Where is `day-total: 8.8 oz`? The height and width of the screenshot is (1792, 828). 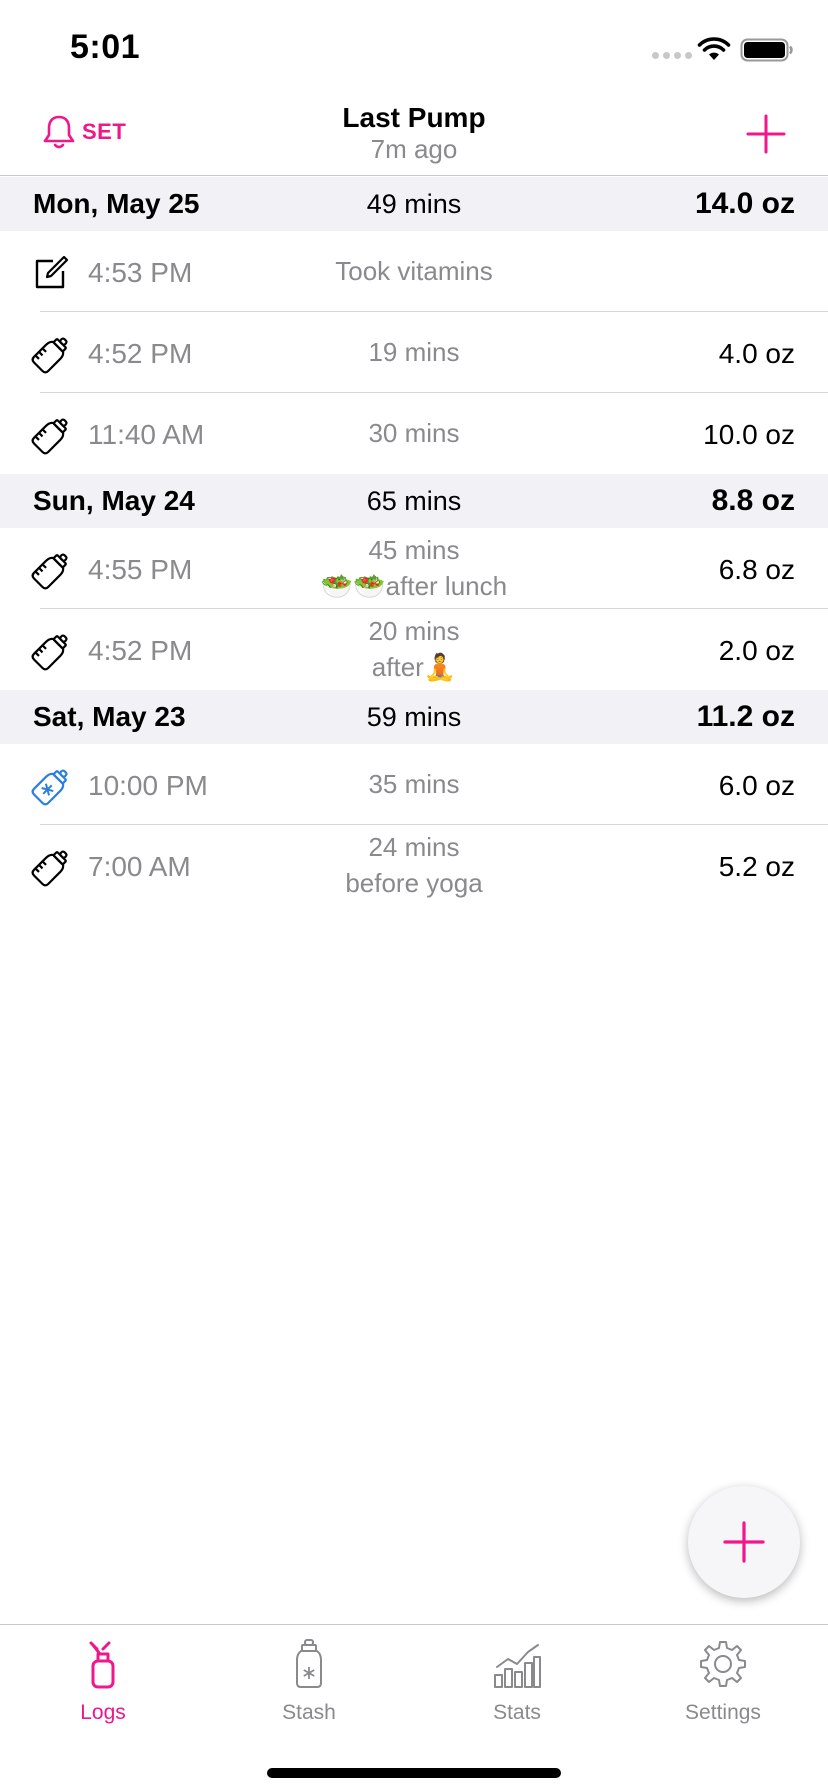 day-total: 8.8 oz is located at coordinates (753, 500).